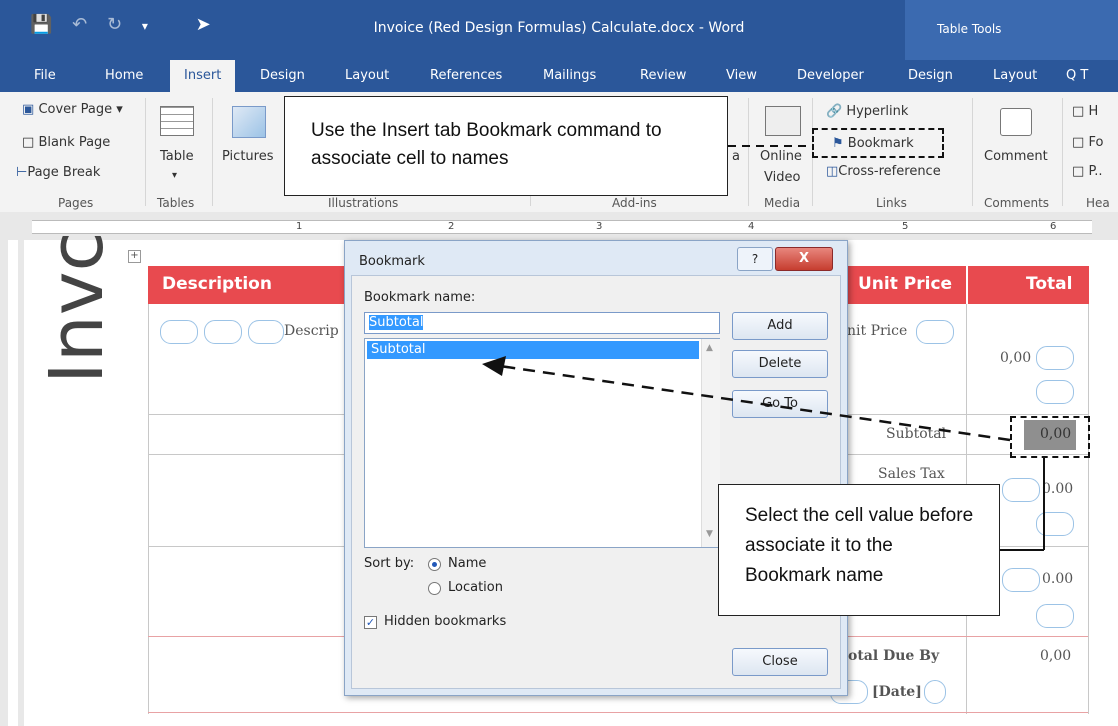 The height and width of the screenshot is (726, 1118). What do you see at coordinates (897, 692) in the screenshot?
I see `date-field: [Date]` at bounding box center [897, 692].